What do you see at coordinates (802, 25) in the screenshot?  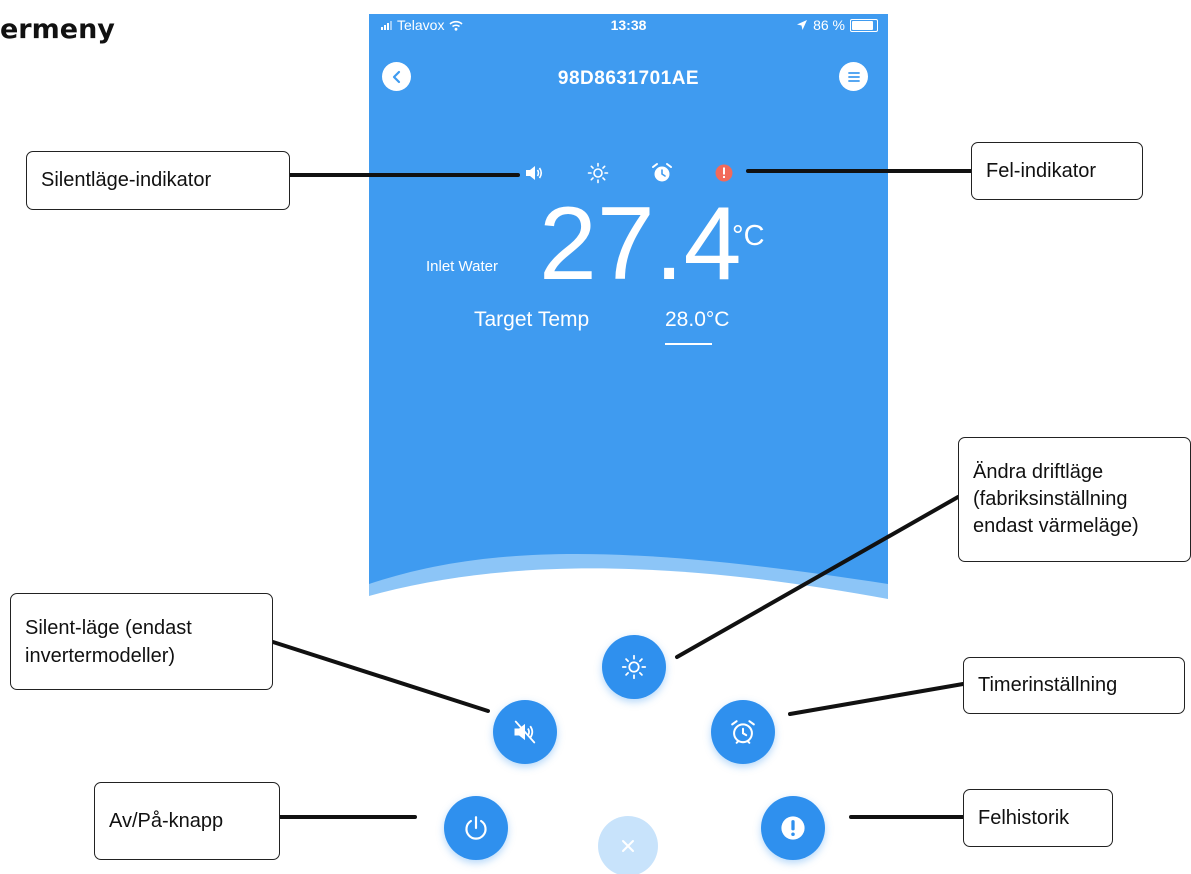 I see `location-icon` at bounding box center [802, 25].